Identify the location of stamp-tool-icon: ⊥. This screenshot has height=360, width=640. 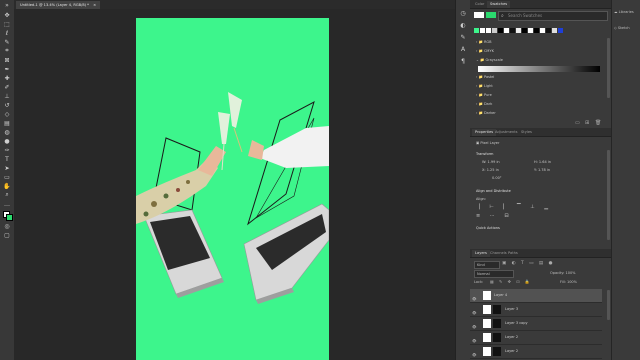
(7, 96).